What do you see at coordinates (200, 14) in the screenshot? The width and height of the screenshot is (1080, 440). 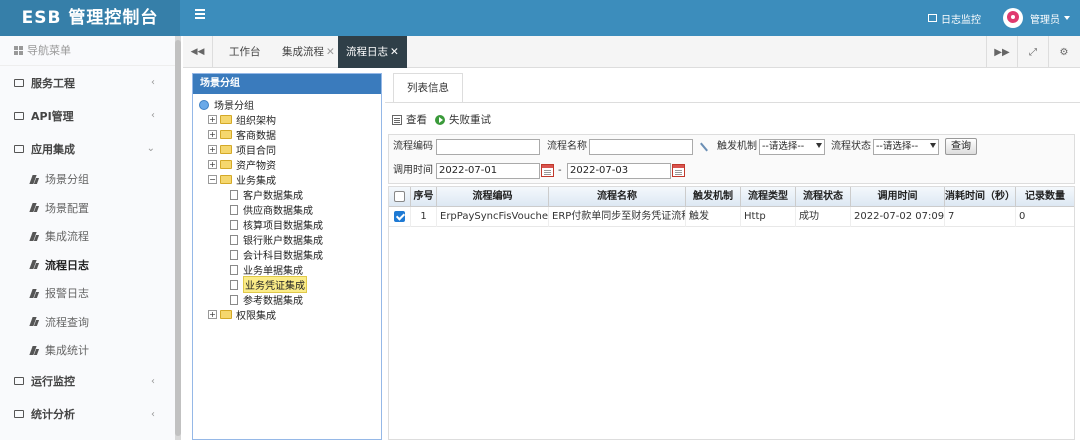 I see `menu-toggle-icon` at bounding box center [200, 14].